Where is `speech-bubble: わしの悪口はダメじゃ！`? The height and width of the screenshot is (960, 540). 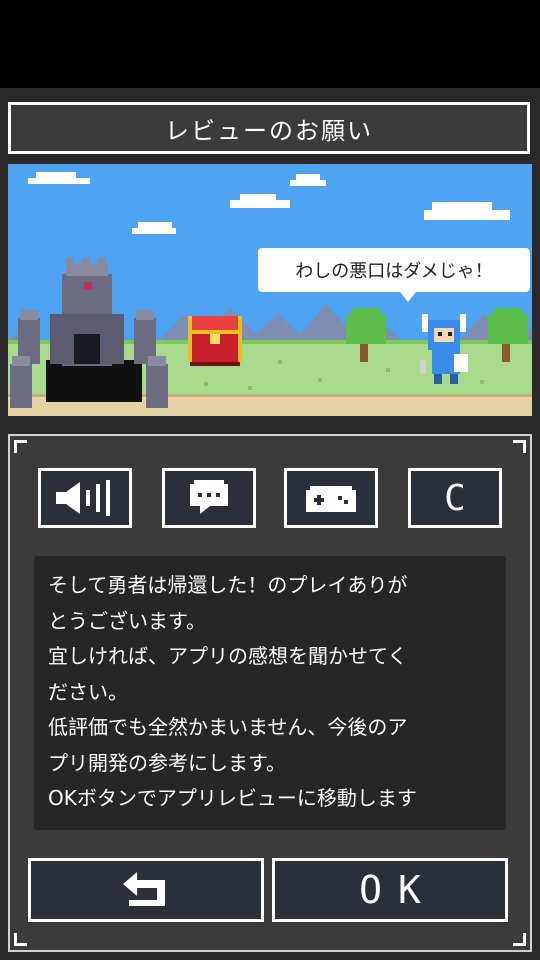 speech-bubble: わしの悪口はダメじゃ！ is located at coordinates (394, 270).